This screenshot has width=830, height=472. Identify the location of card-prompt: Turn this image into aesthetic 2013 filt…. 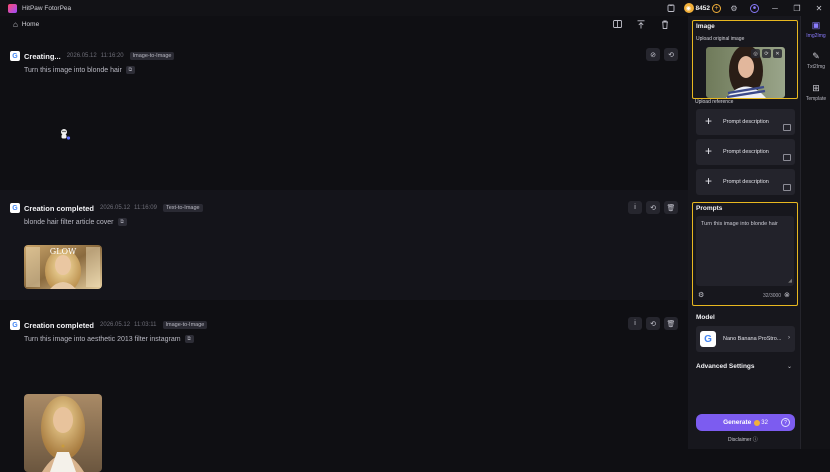
(109, 339).